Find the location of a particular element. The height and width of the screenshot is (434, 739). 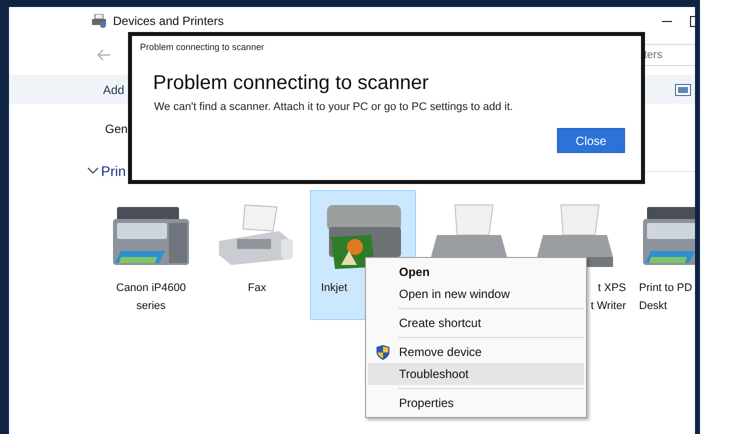

dialog-heading: Problem connecting to scanner is located at coordinates (291, 83).